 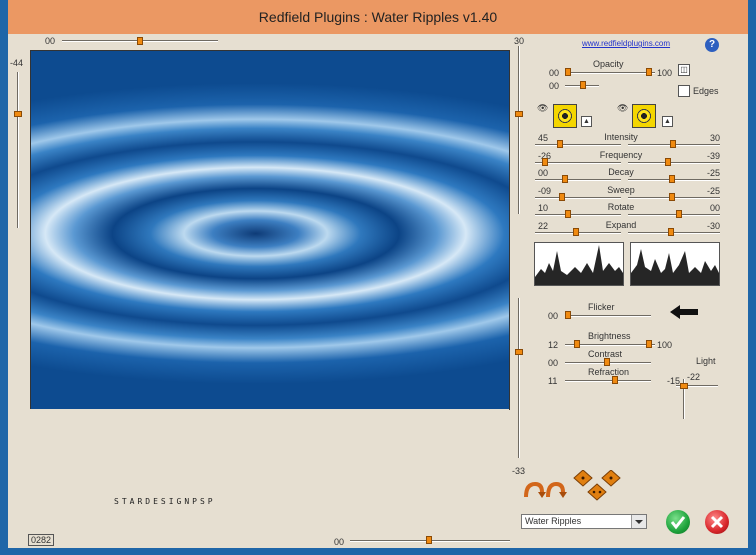 I want to click on brightness-slider-thumb-min, so click(x=577, y=344).